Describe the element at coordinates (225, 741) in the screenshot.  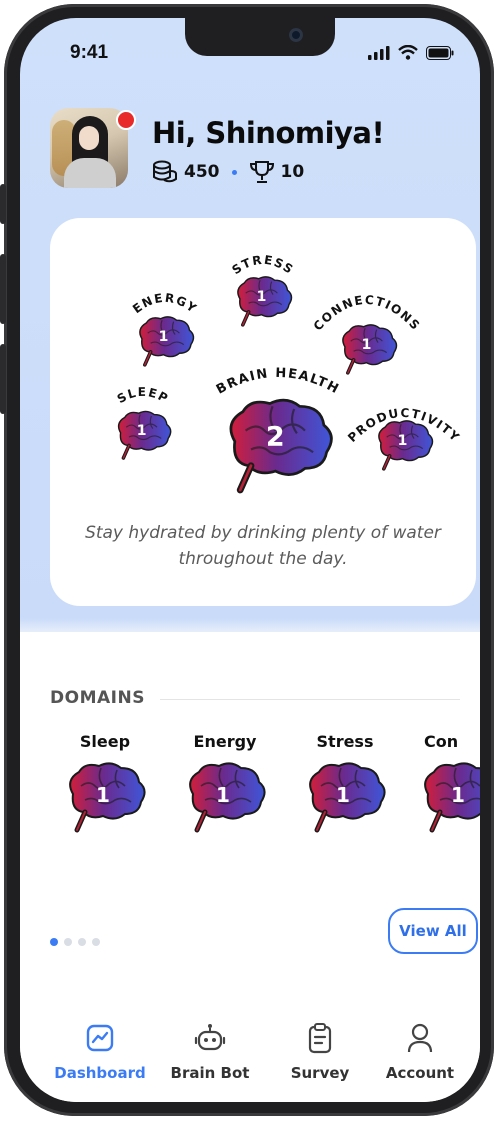
I see `domain-label: Energy` at that location.